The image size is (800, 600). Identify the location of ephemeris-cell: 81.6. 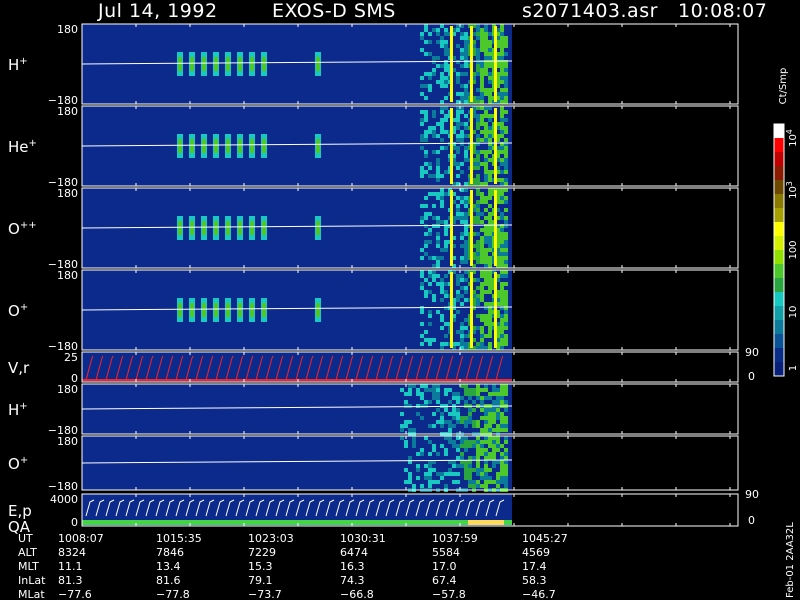
(168, 580).